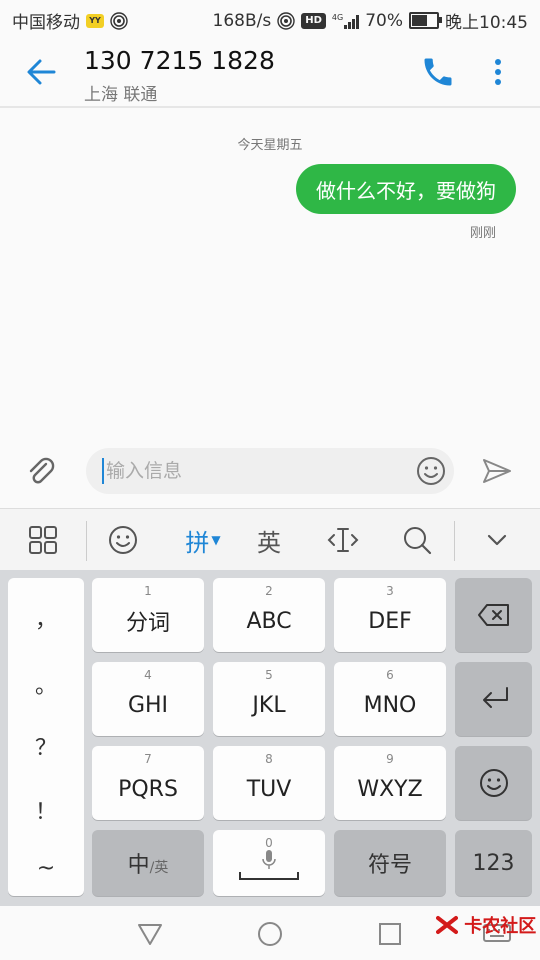 This screenshot has width=540, height=960. Describe the element at coordinates (390, 705) in the screenshot. I see `key-label: MNO` at that location.